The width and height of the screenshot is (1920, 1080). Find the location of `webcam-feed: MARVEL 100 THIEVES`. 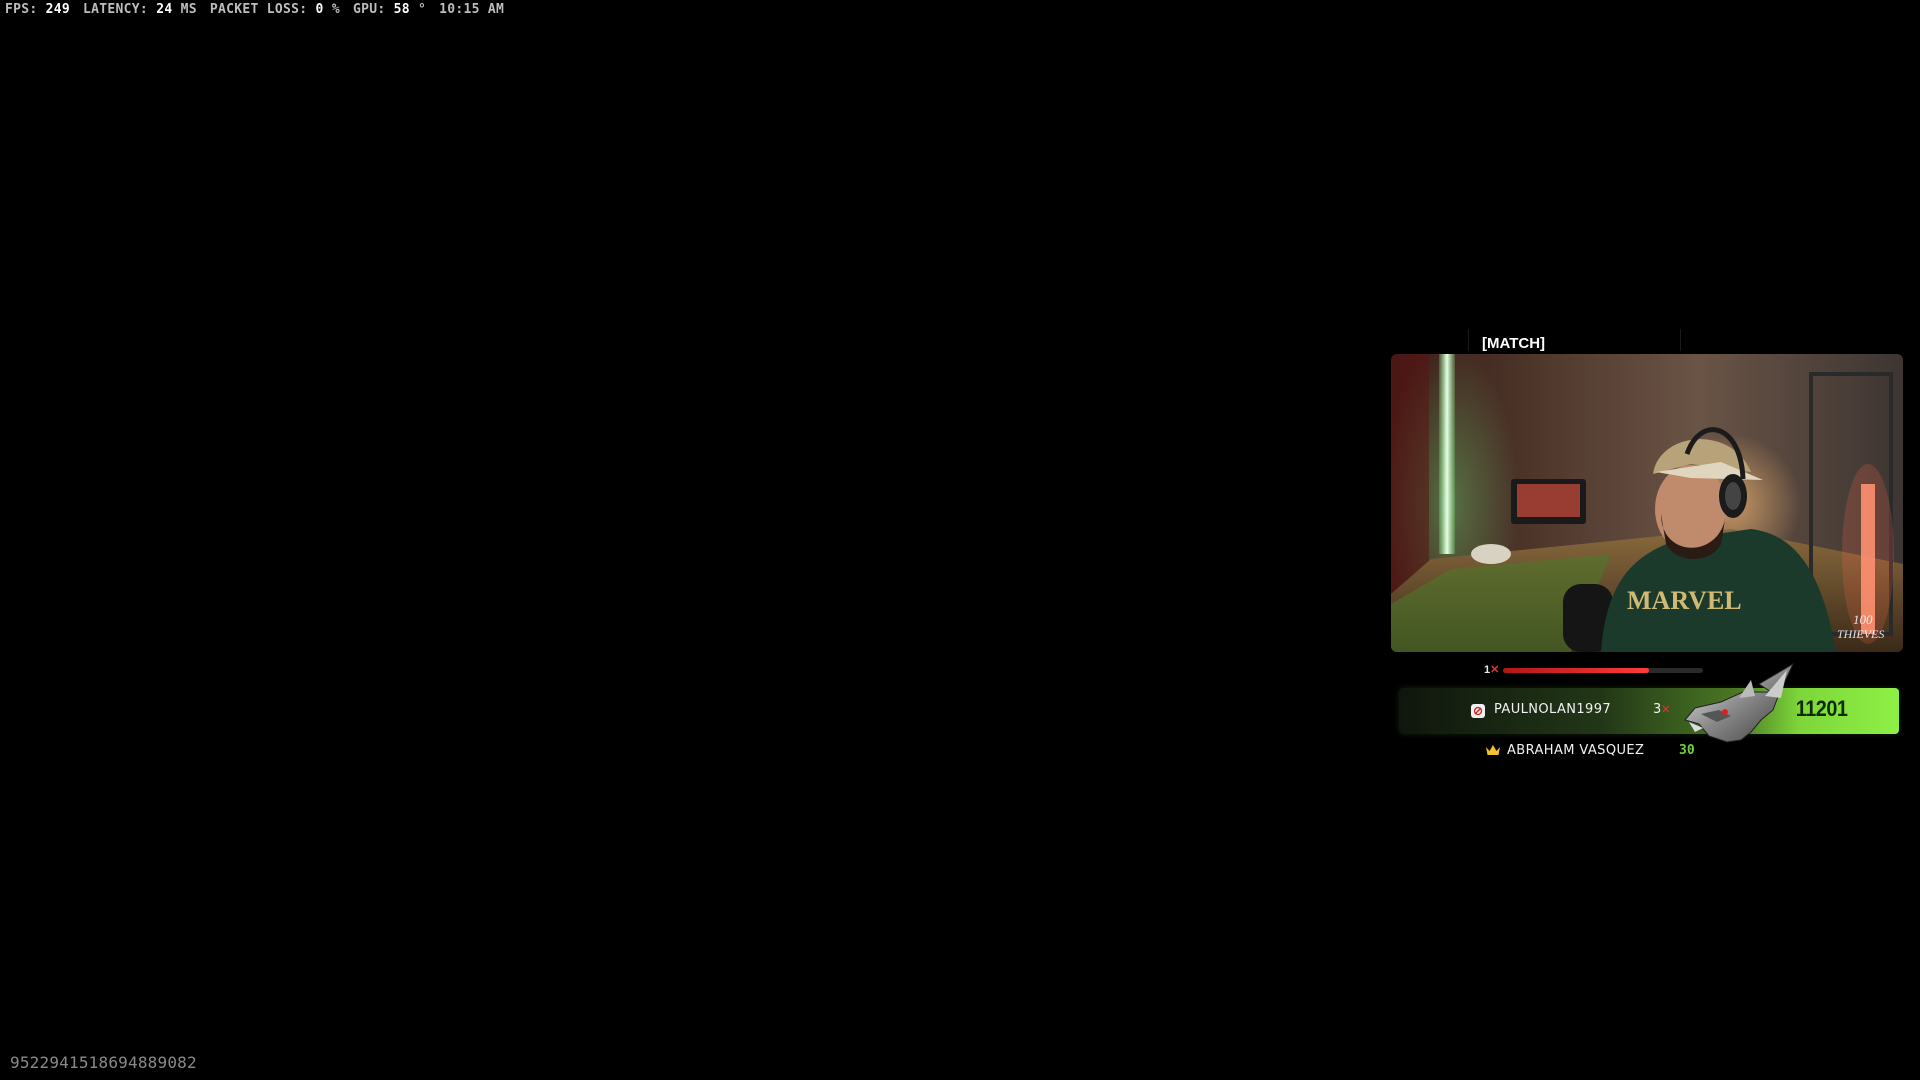

webcam-feed: MARVEL 100 THIEVES is located at coordinates (1647, 503).